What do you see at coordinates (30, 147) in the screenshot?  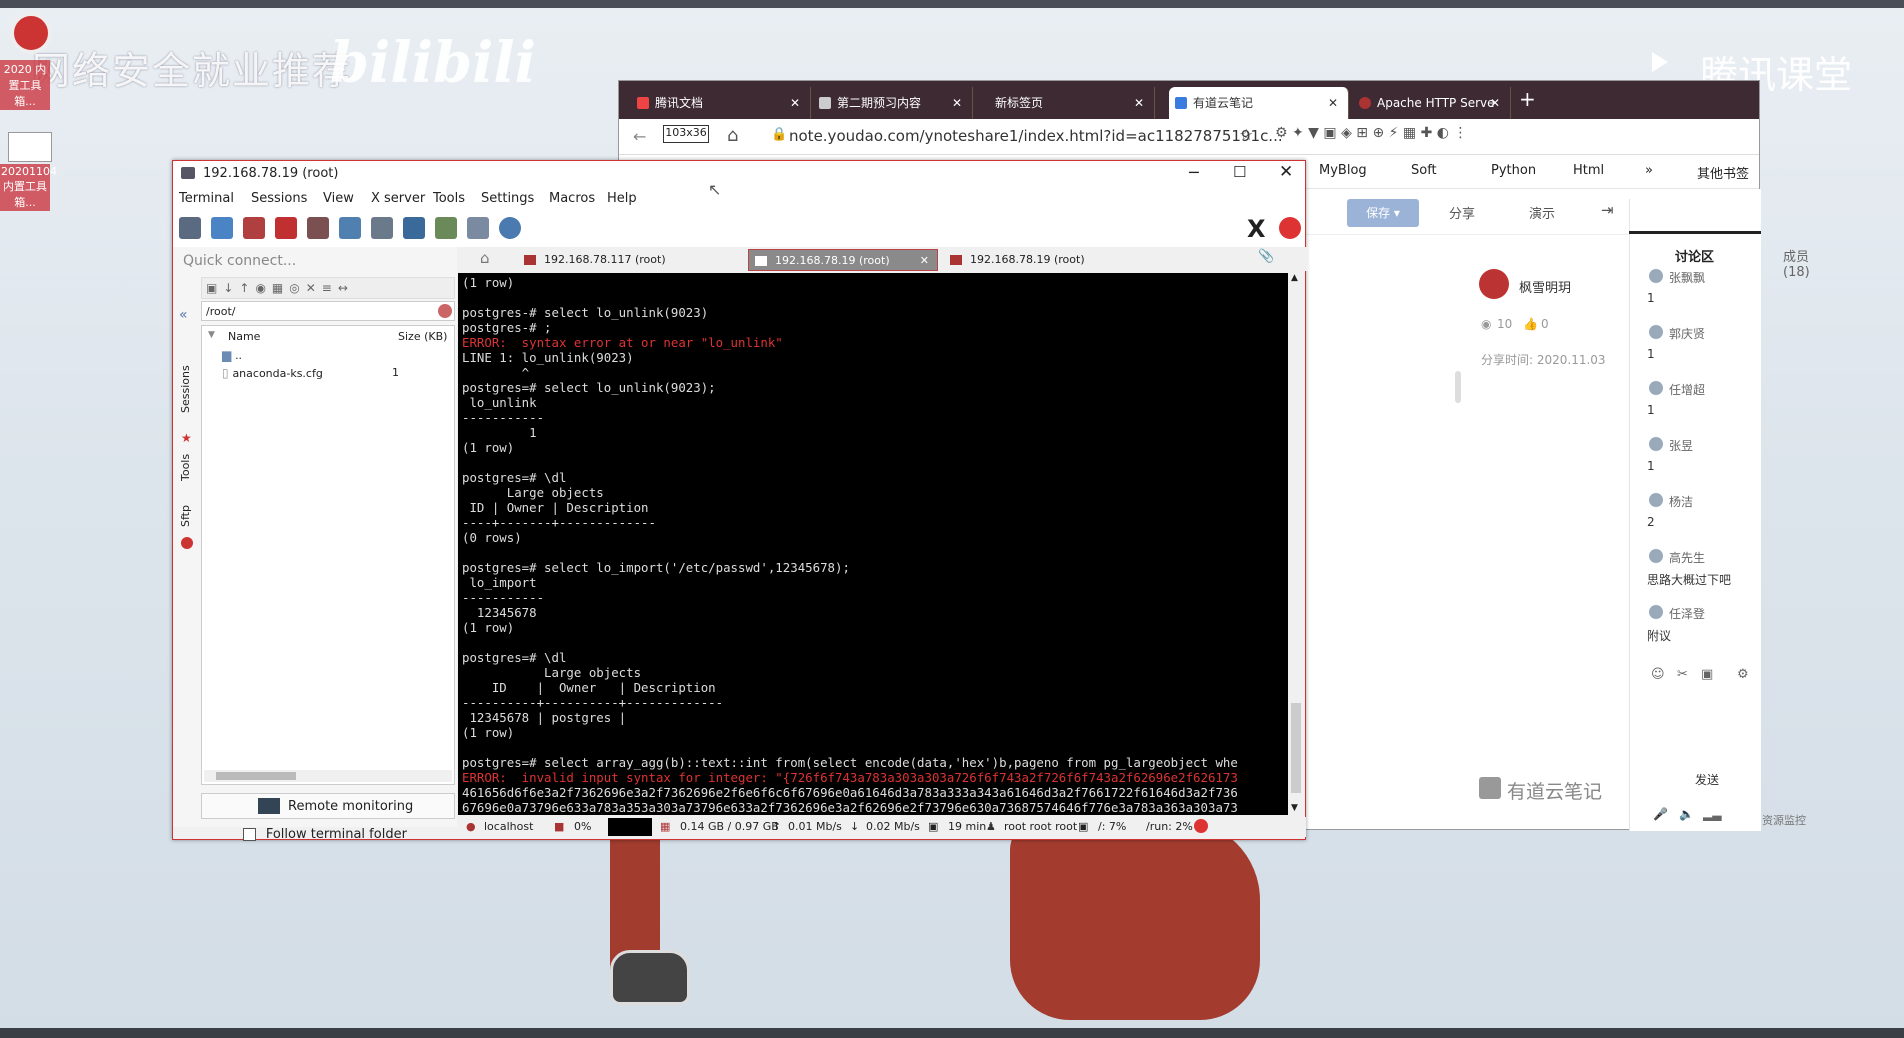 I see `desktop-folder-icon` at bounding box center [30, 147].